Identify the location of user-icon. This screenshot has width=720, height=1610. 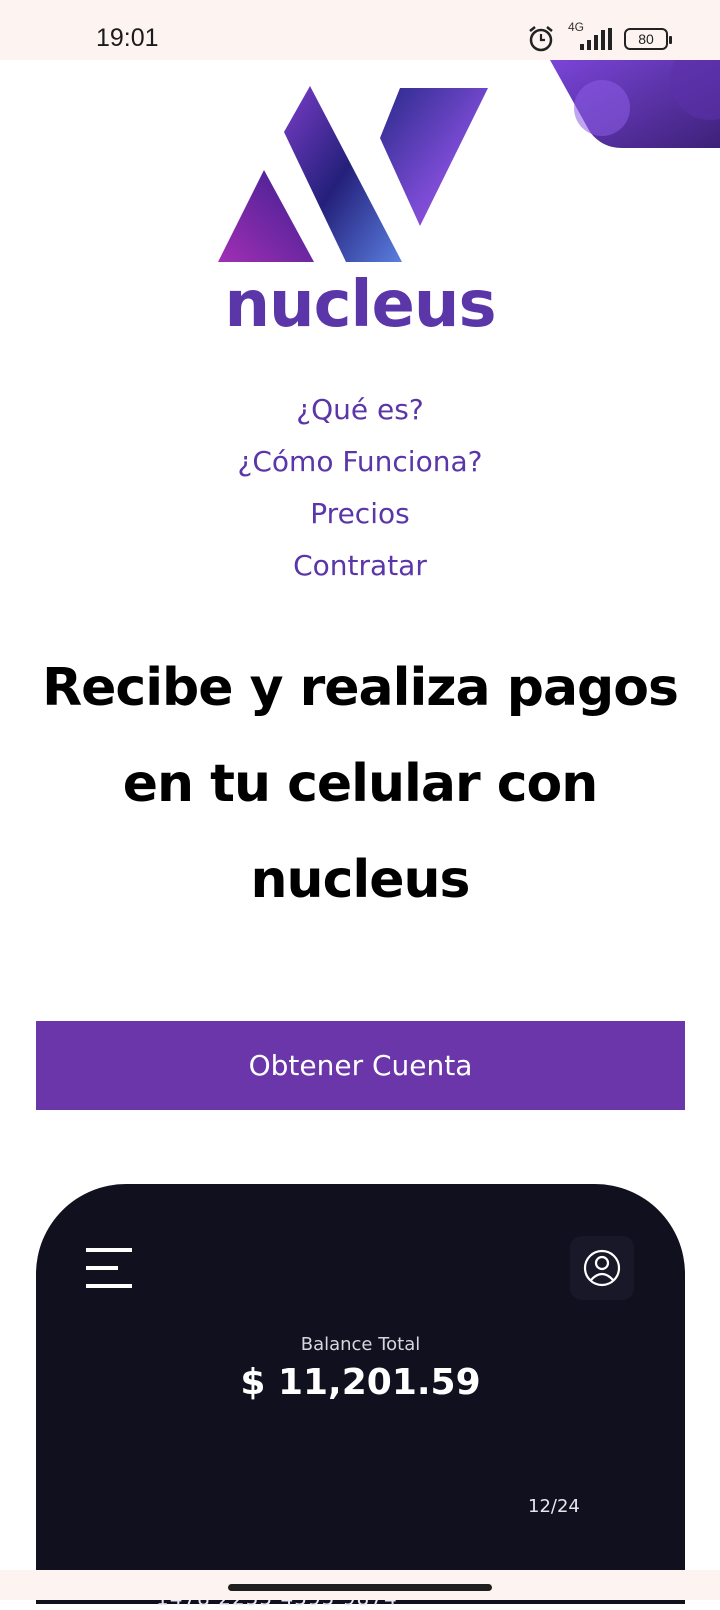
(602, 1268).